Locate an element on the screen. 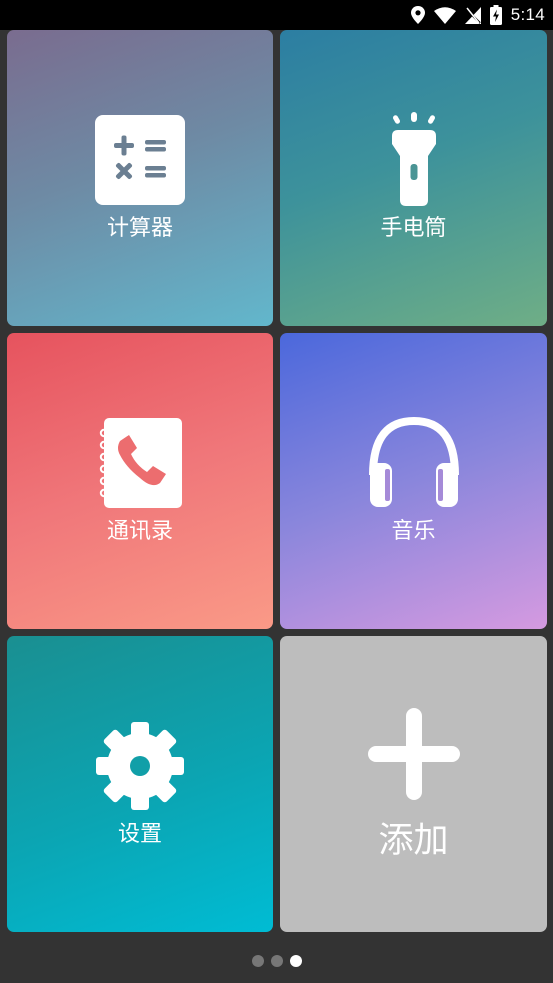  calculator-icon is located at coordinates (140, 160).